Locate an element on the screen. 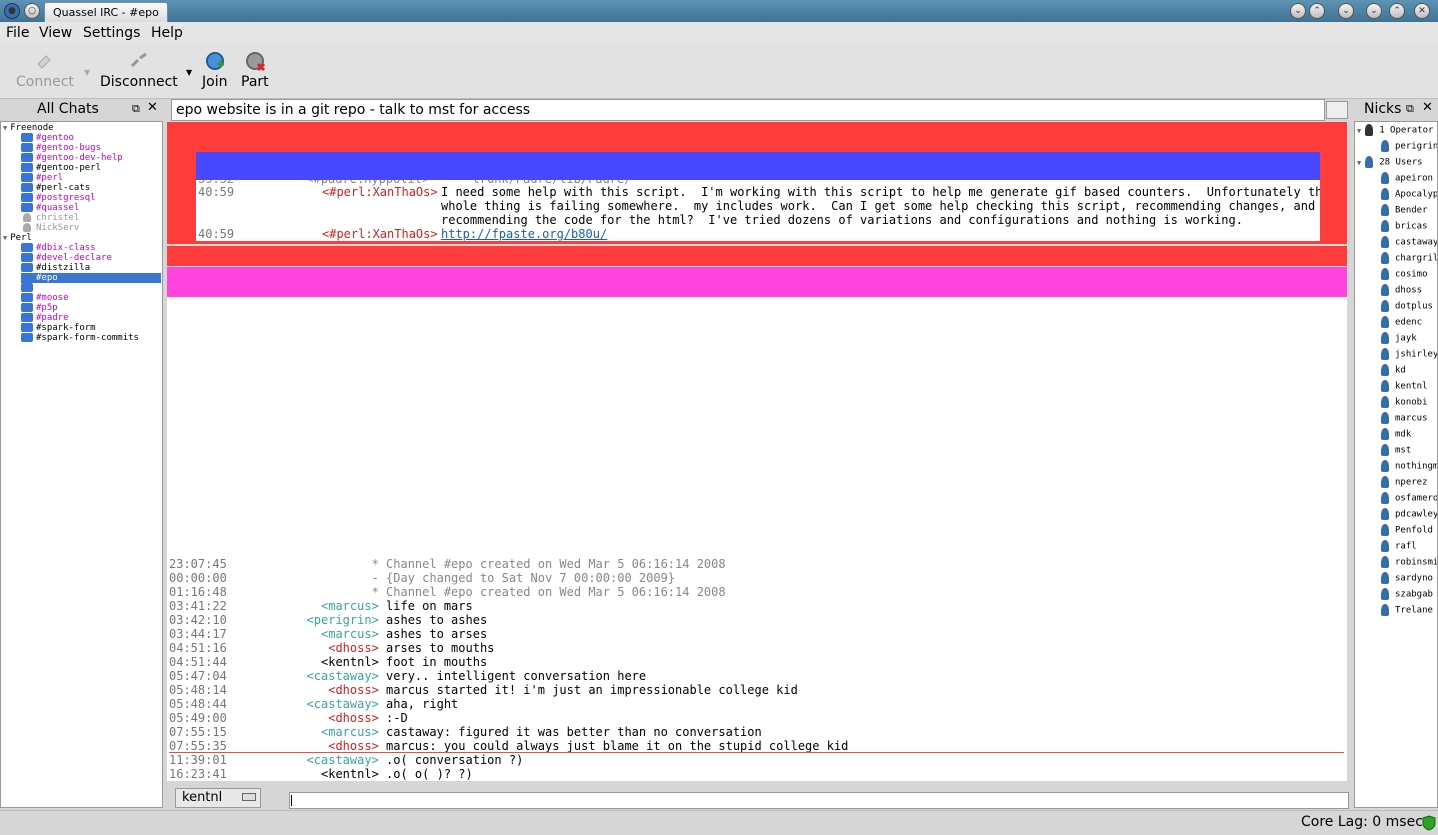  close-nicks-icon: ✕ is located at coordinates (1427, 107).